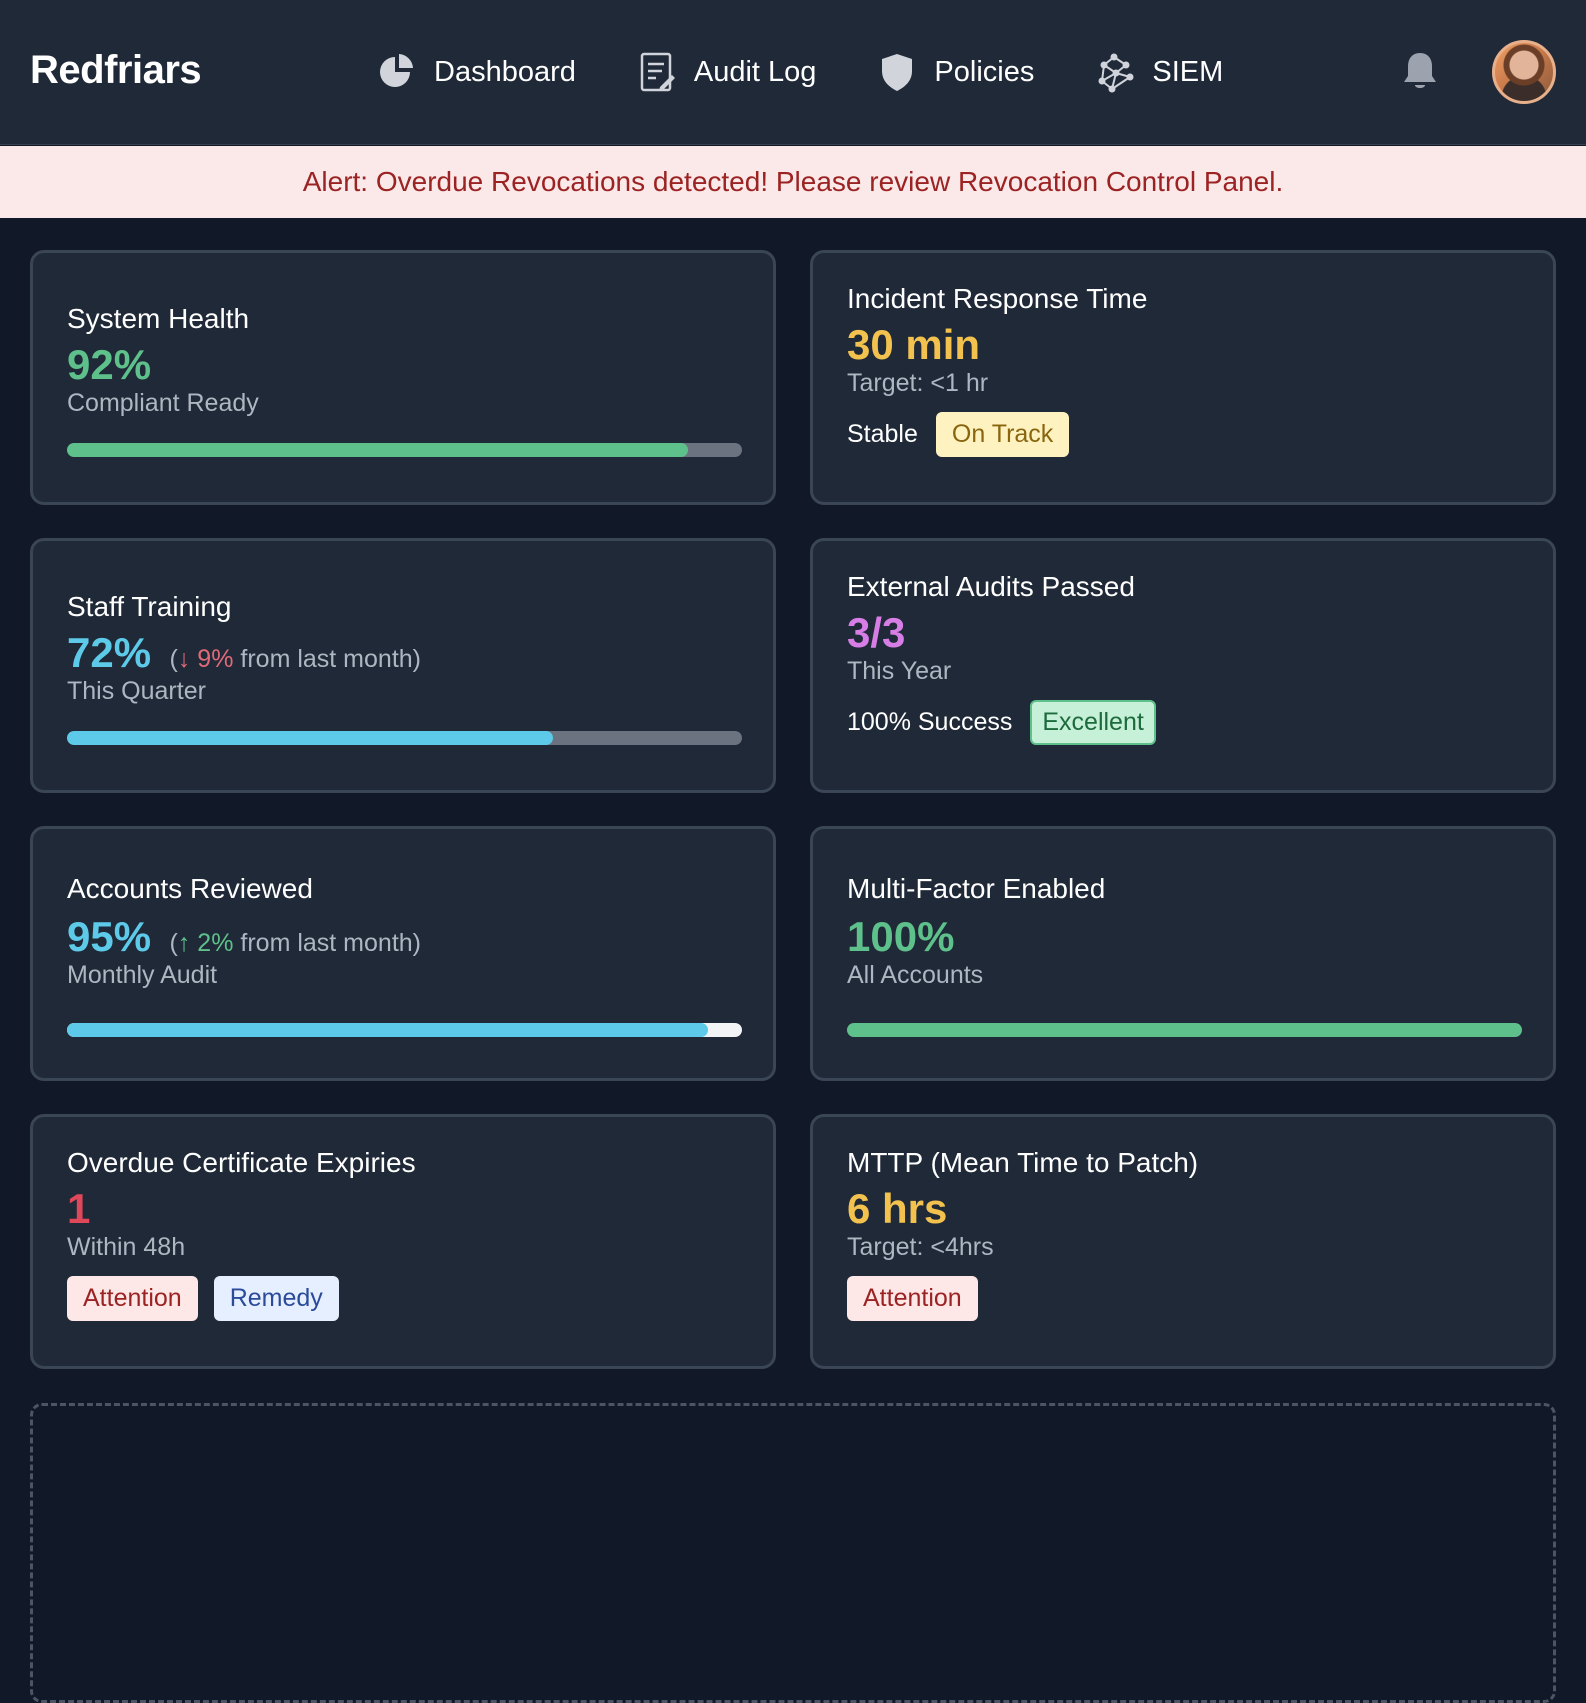  What do you see at coordinates (79, 1208) in the screenshot?
I see `card-value: 1` at bounding box center [79, 1208].